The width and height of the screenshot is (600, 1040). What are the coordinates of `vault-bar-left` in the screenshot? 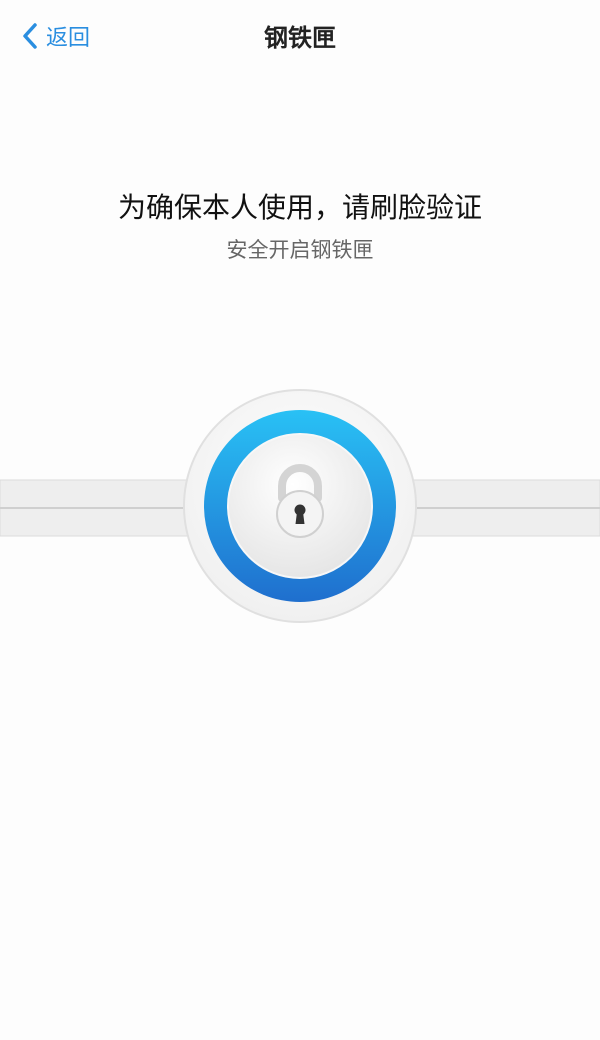 It's located at (100, 508).